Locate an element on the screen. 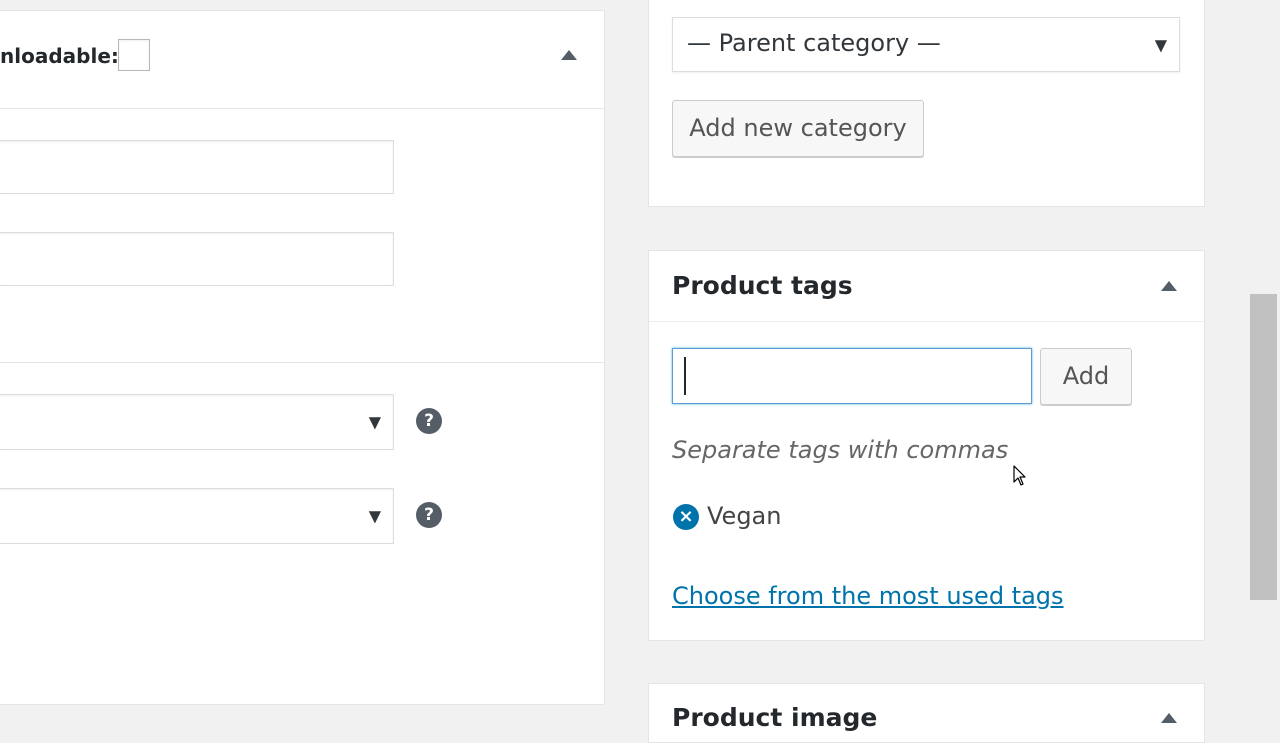  parent-category-select: — Parent category — ▼ is located at coordinates (926, 44).